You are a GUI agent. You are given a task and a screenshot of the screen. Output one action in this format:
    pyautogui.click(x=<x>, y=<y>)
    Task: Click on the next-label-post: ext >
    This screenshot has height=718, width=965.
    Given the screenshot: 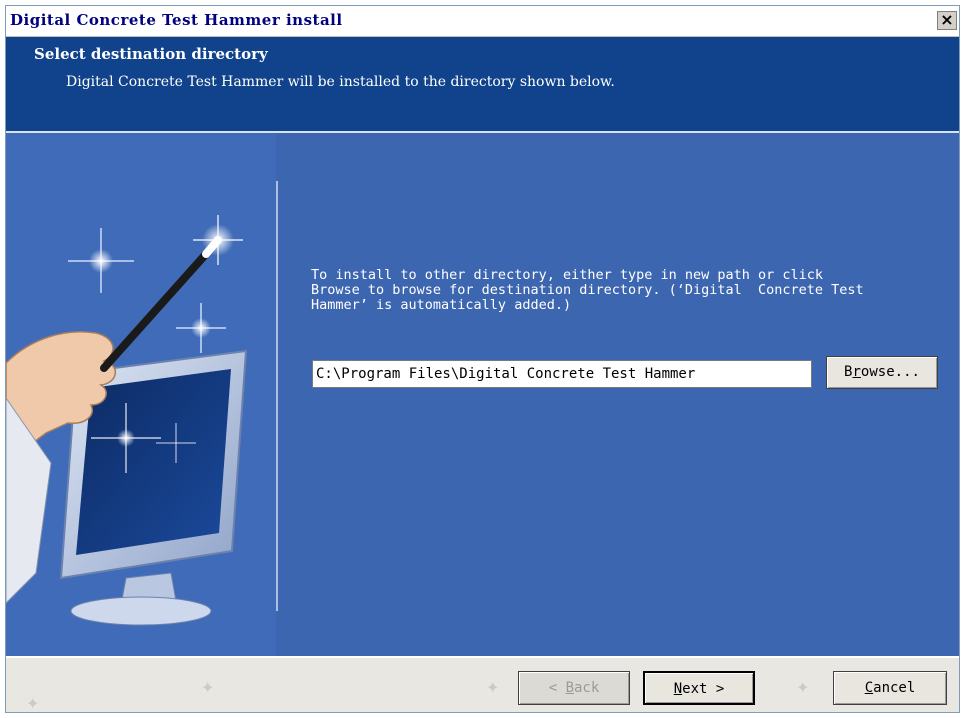 What is the action you would take?
    pyautogui.click(x=703, y=689)
    